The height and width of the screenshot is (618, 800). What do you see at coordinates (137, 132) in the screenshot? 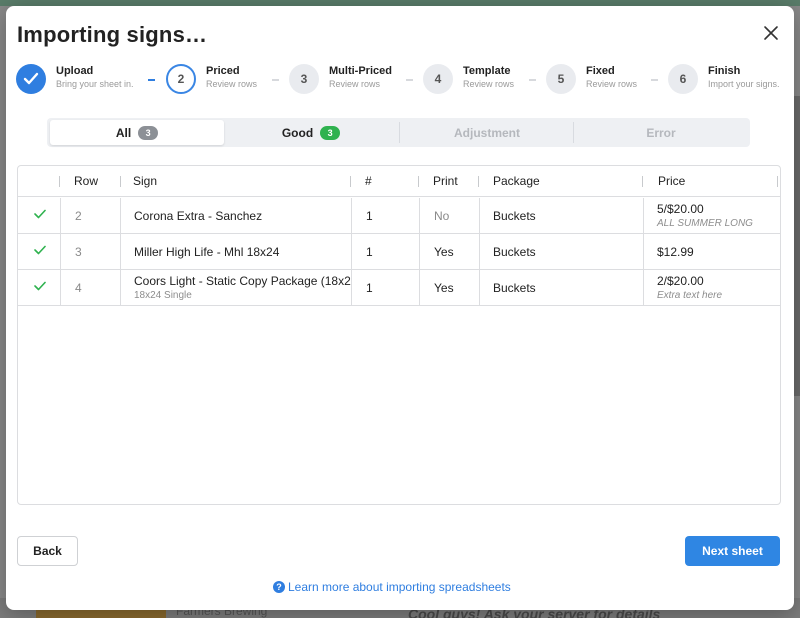
I see `tab-all: All 3` at bounding box center [137, 132].